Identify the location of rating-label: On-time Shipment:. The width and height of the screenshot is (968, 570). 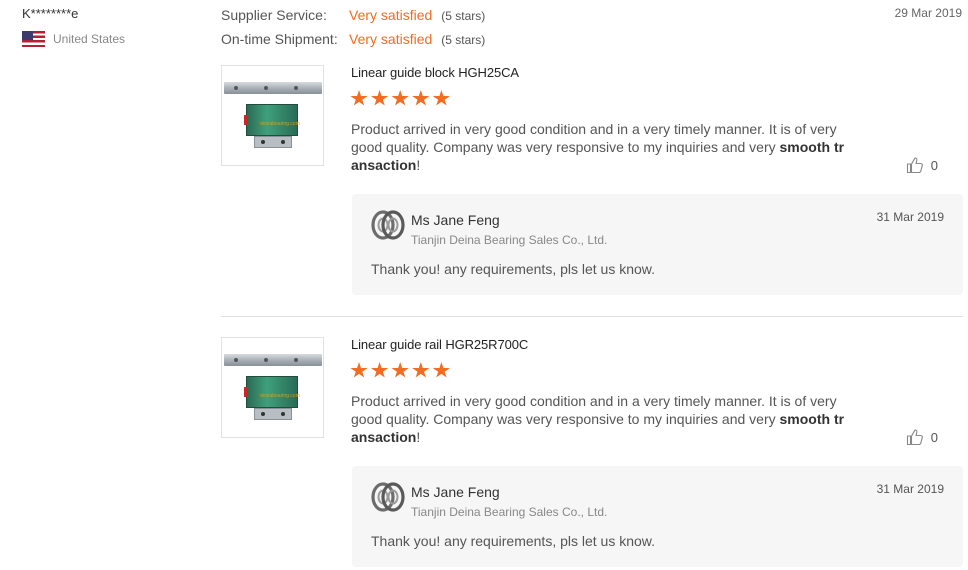
(279, 39).